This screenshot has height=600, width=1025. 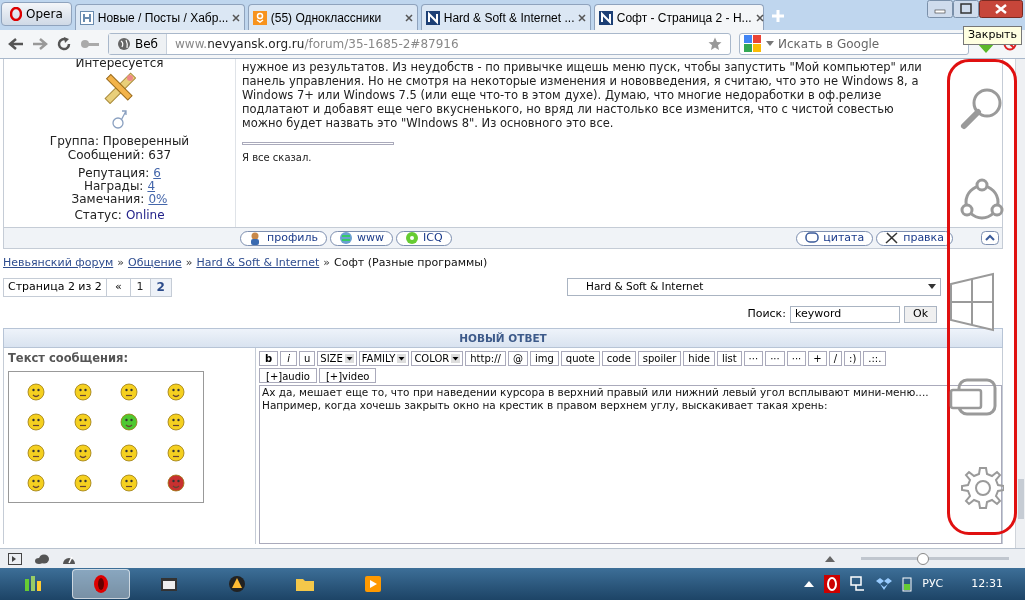 What do you see at coordinates (108, 198) in the screenshot?
I see `stat-label: Замечания:` at bounding box center [108, 198].